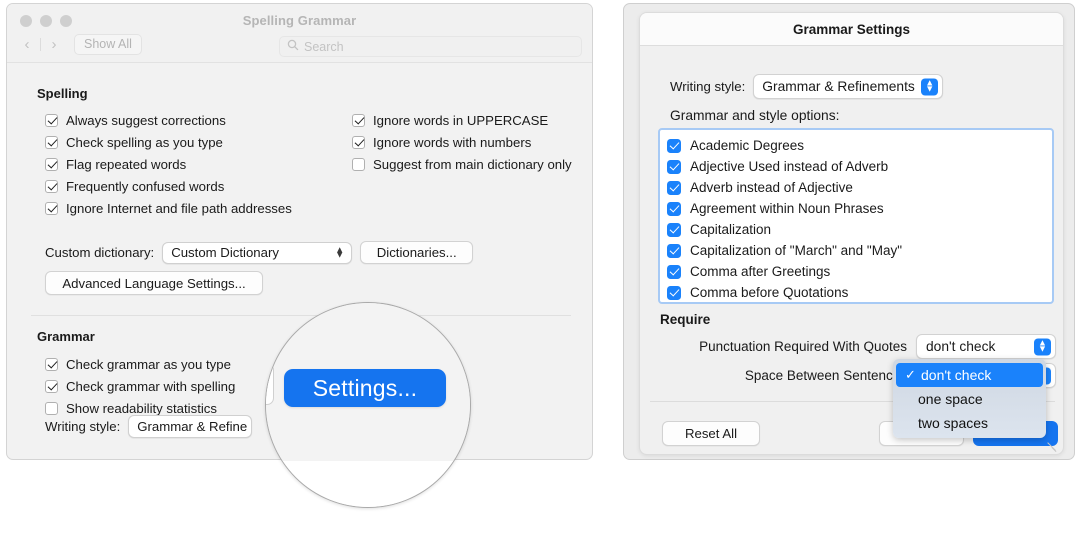  What do you see at coordinates (859, 229) in the screenshot?
I see `list-item: Capitalization` at bounding box center [859, 229].